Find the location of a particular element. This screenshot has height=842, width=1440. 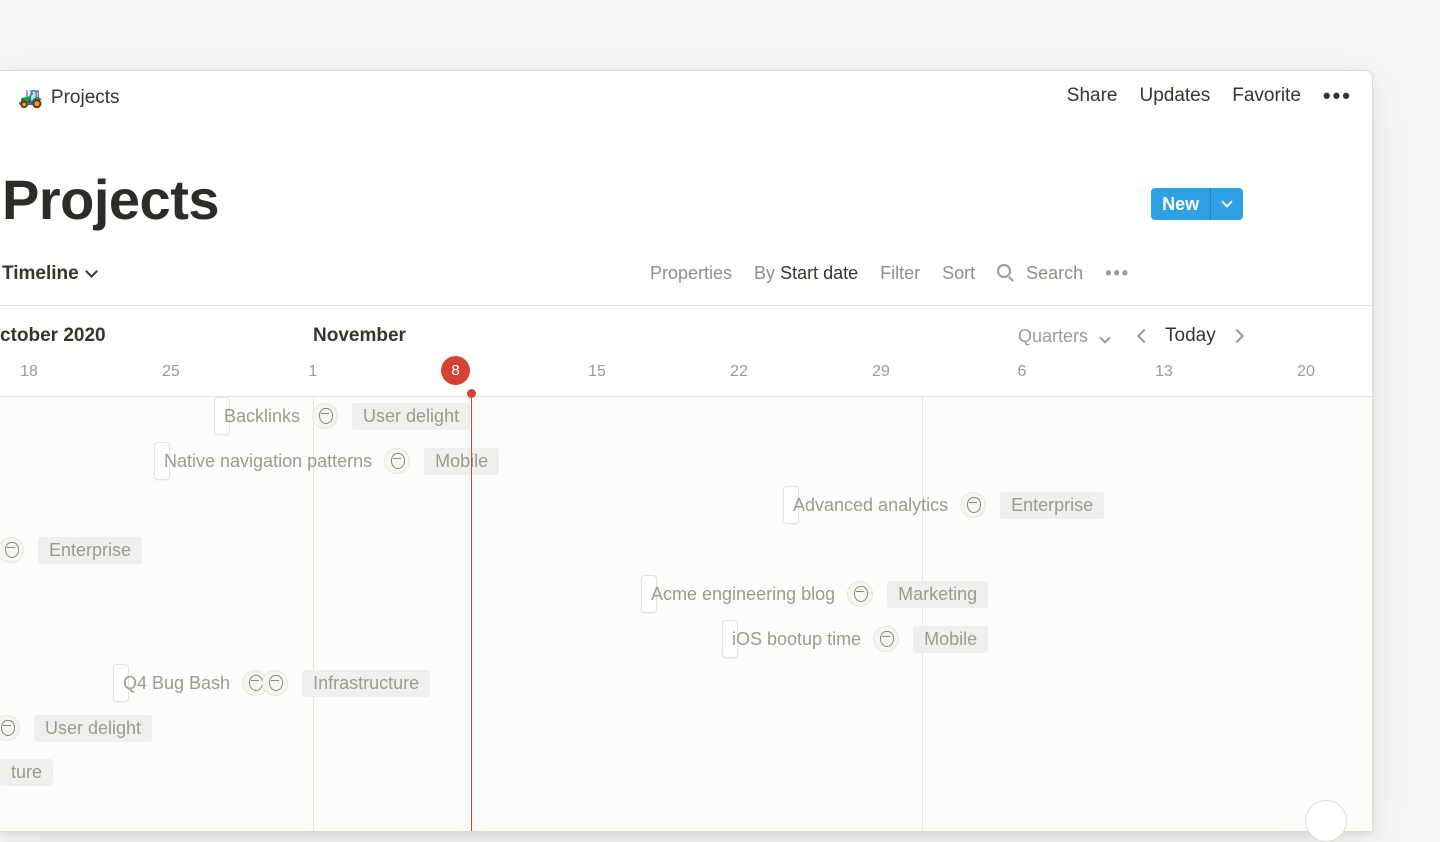

top-bar: 🚜 Projects Share Updates Favorite ••• is located at coordinates (686, 97).